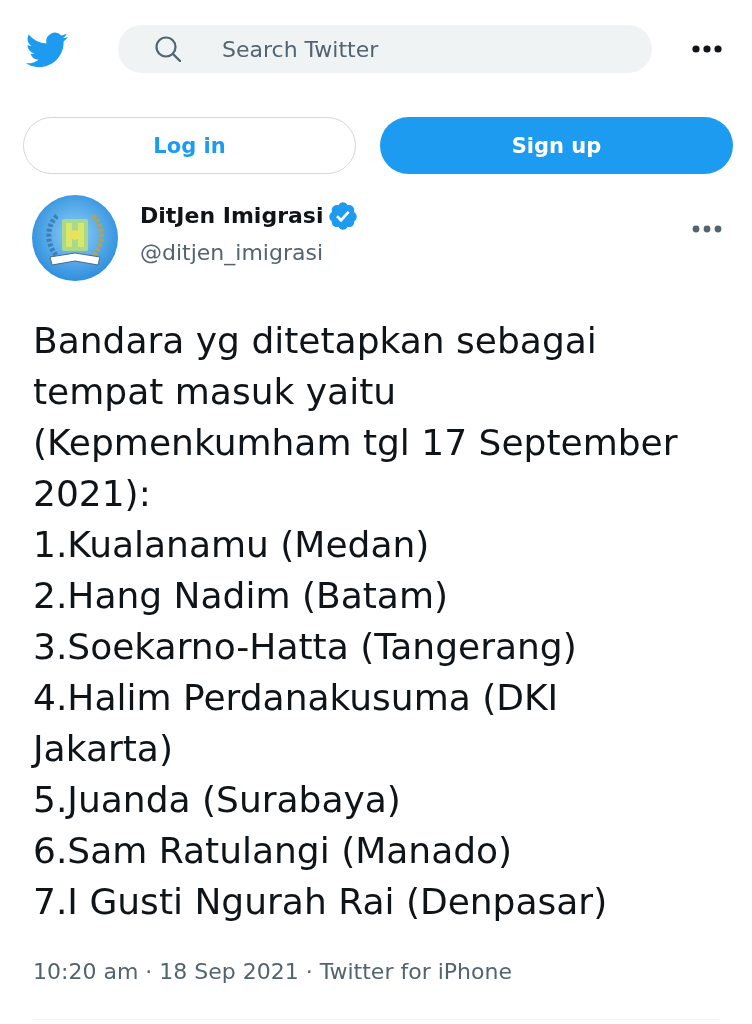 The width and height of the screenshot is (752, 1024). I want to click on search-field: Search Twitter, so click(385, 49).